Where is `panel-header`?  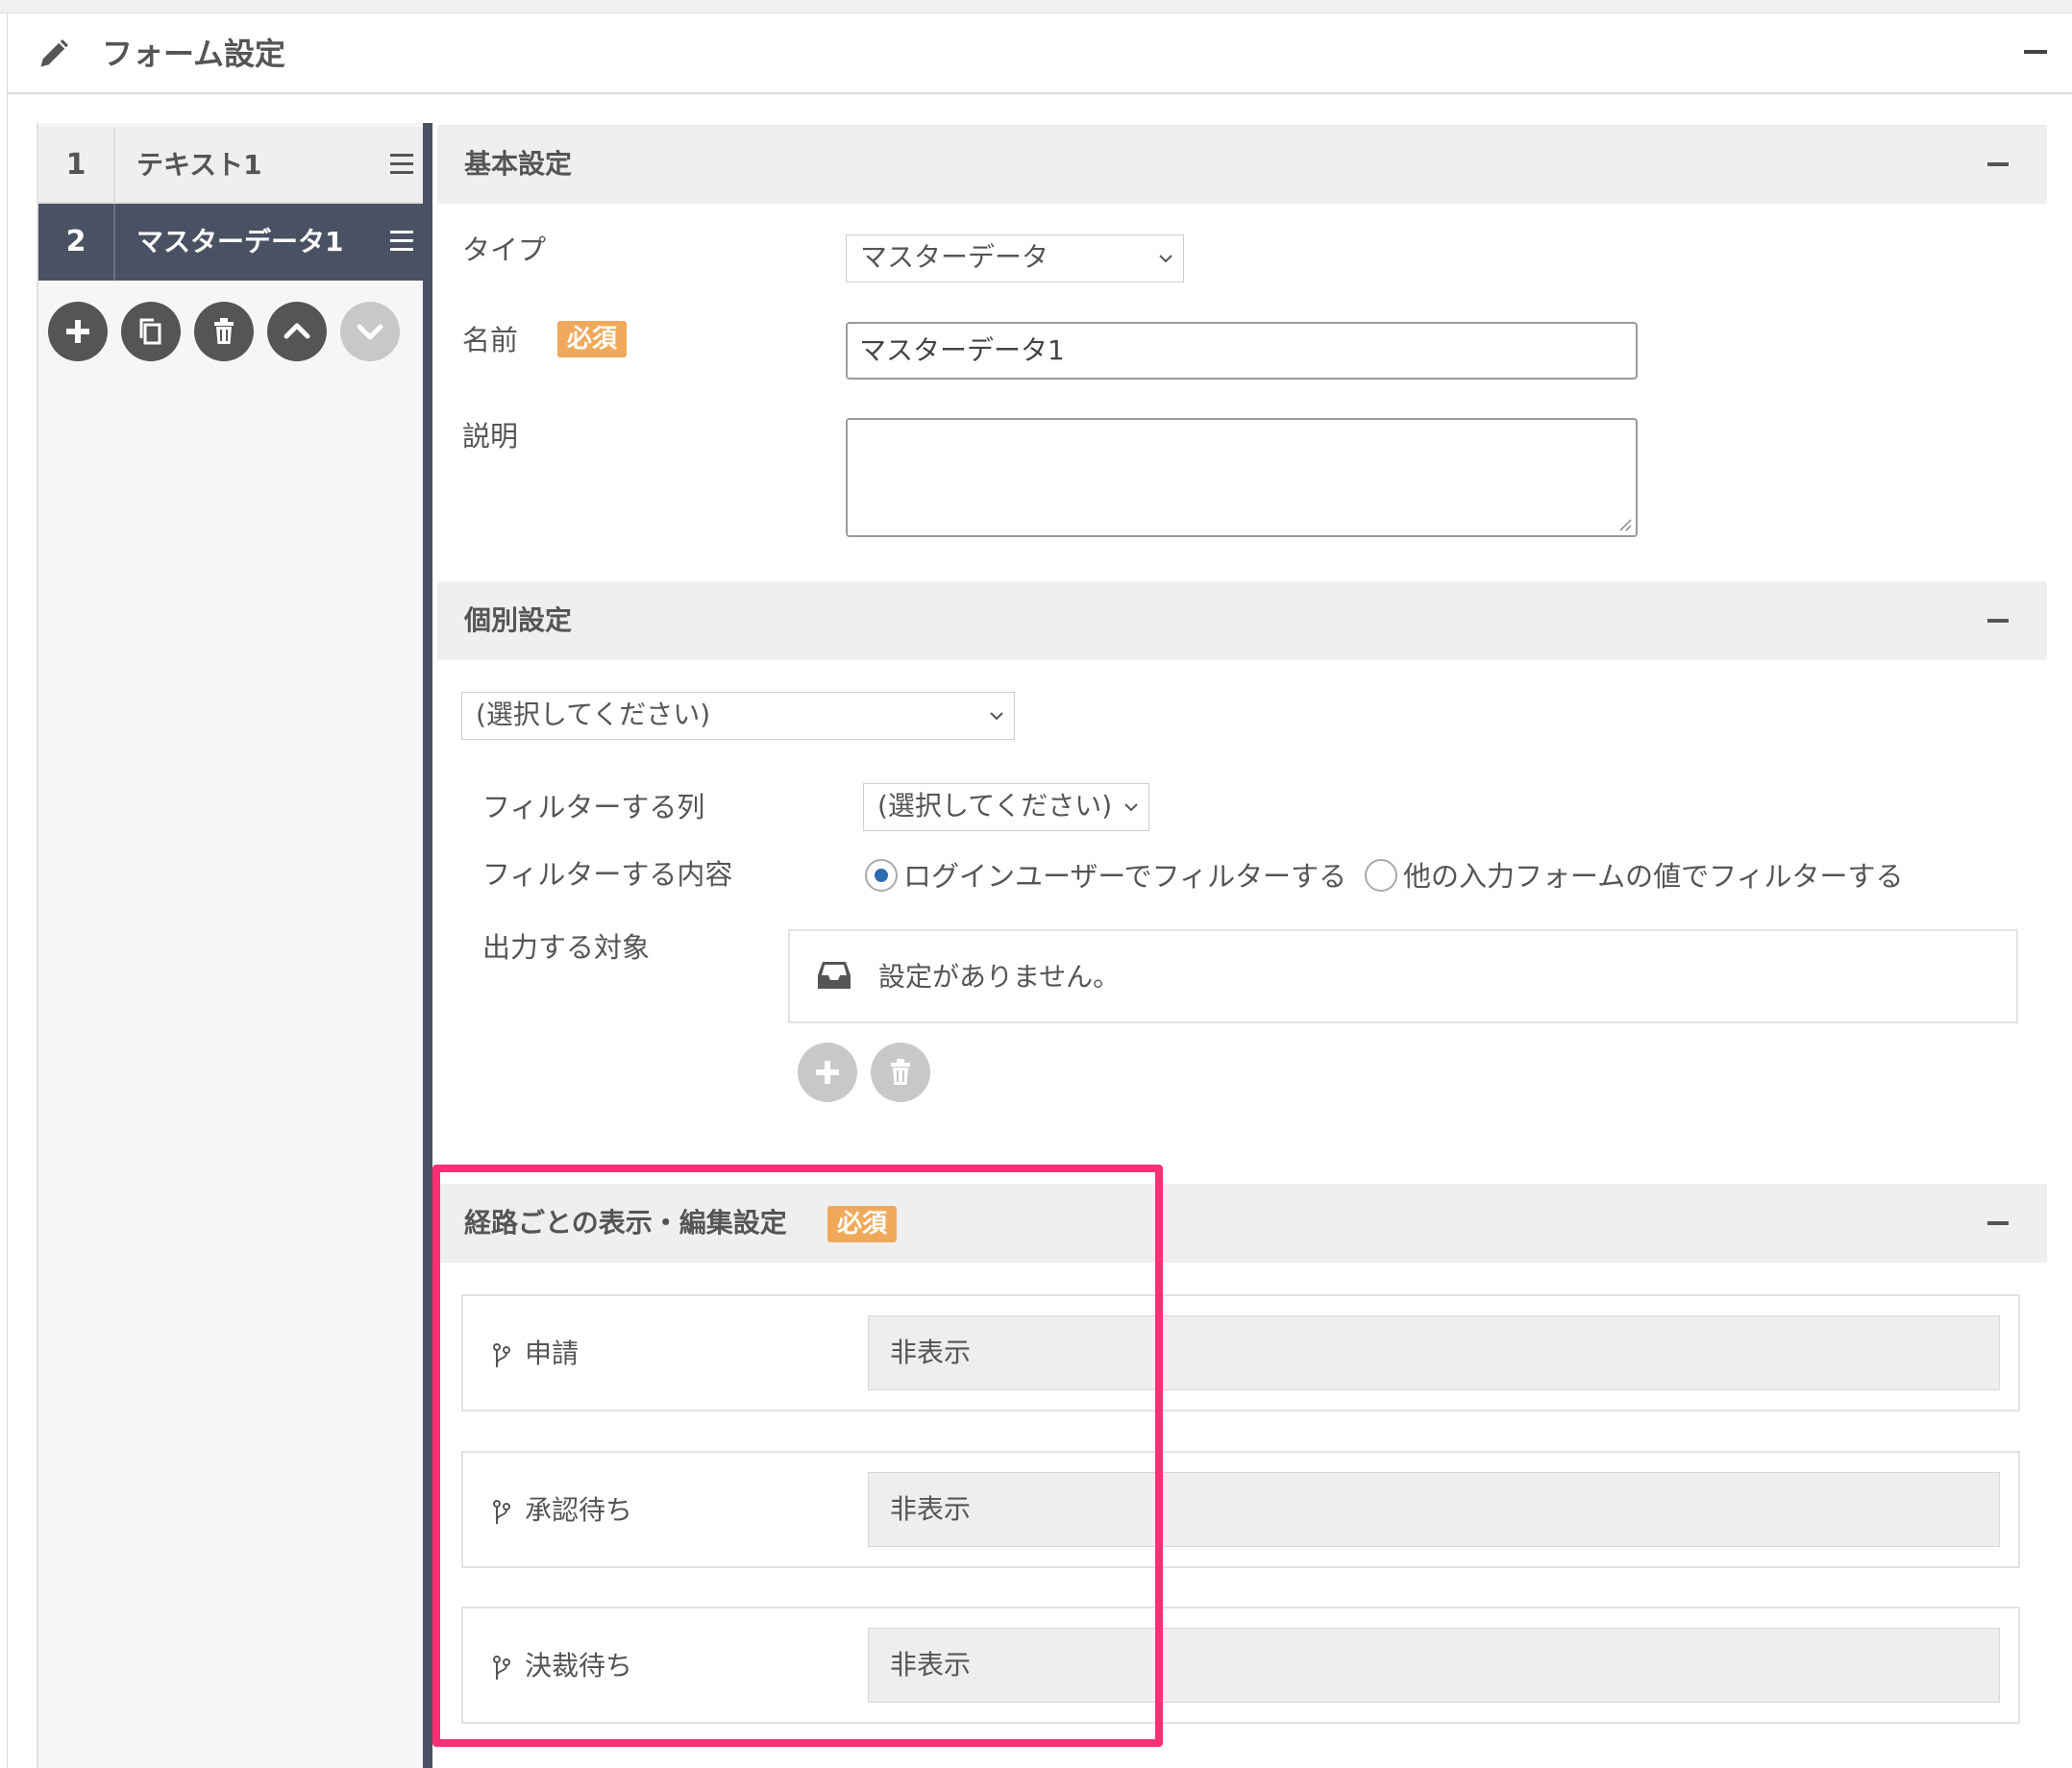 panel-header is located at coordinates (1040, 54).